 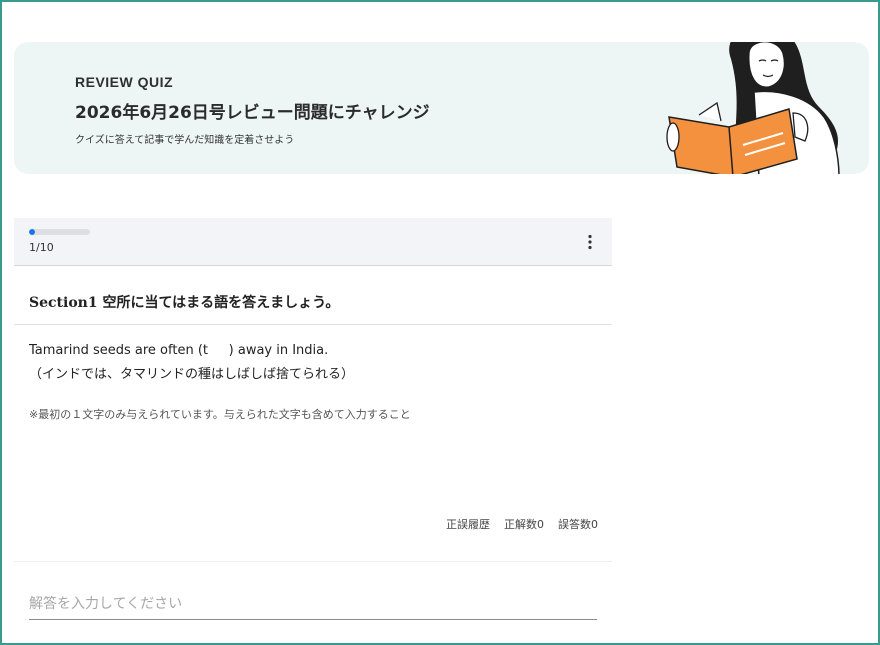 I want to click on progress-counter: 1/10, so click(x=41, y=247).